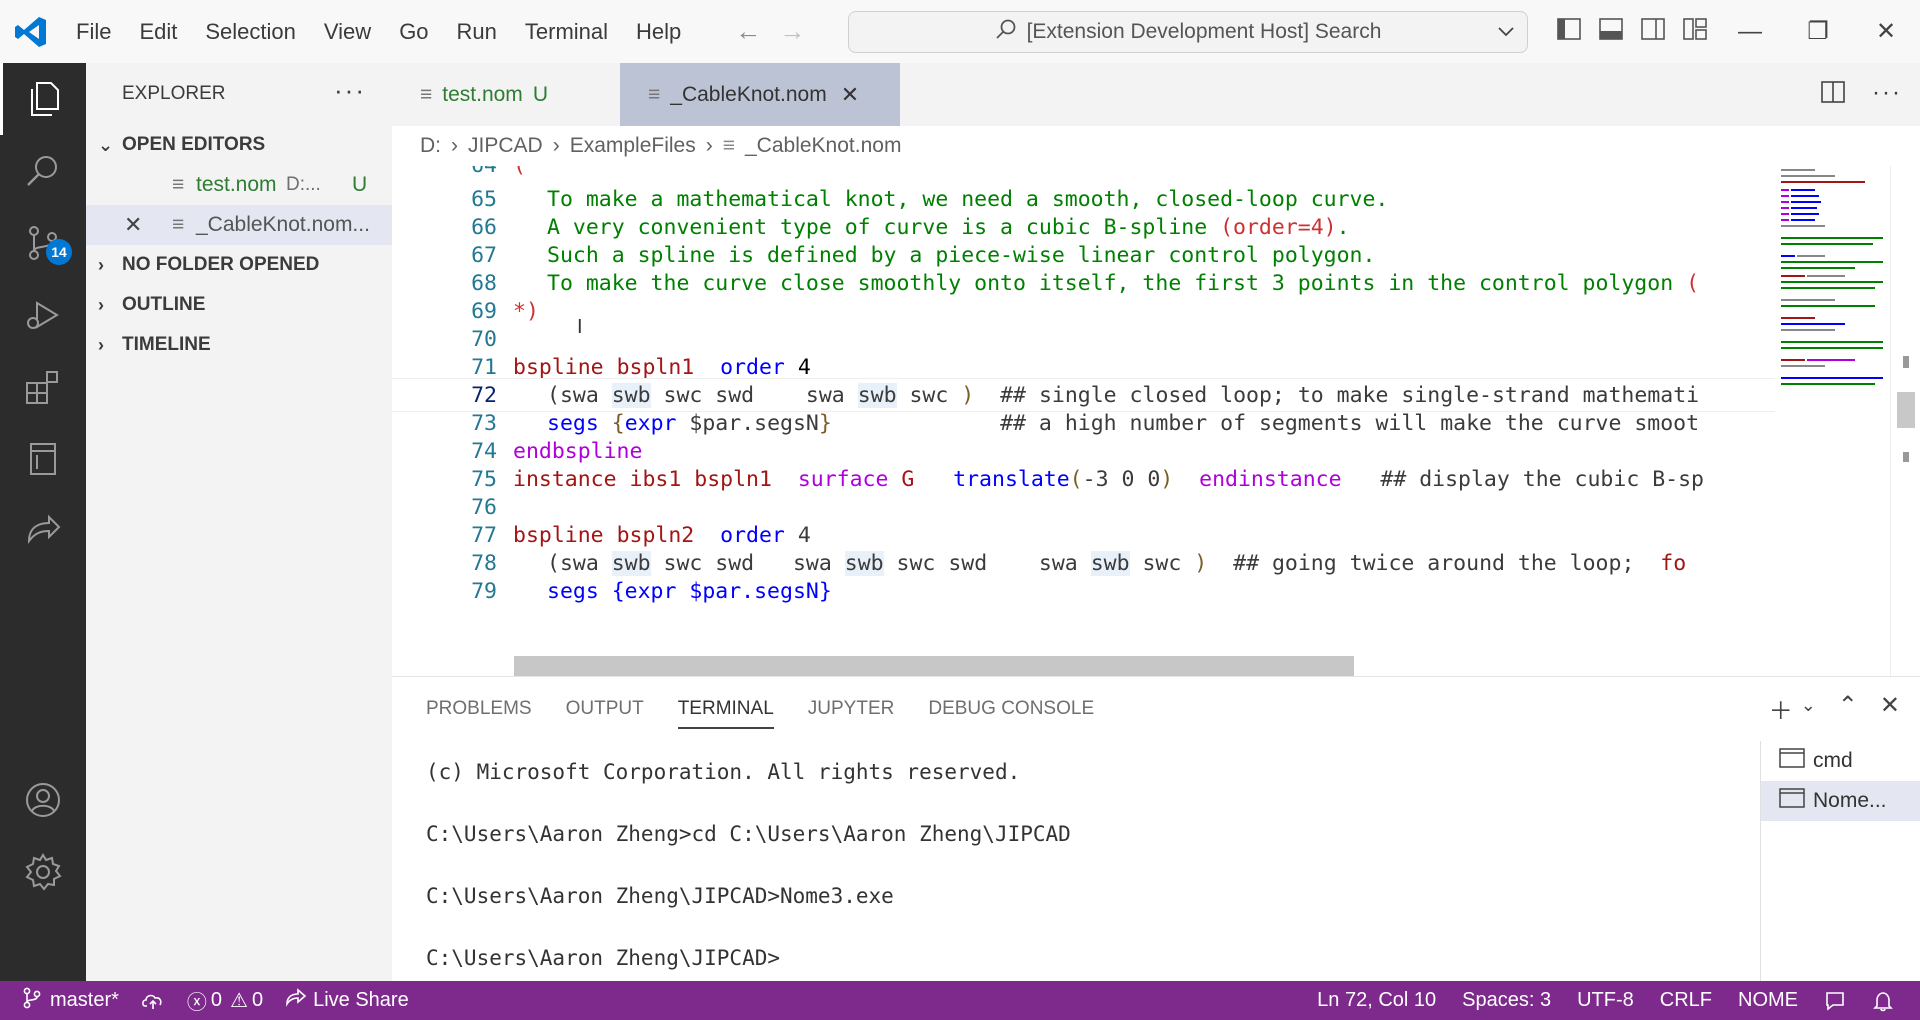  Describe the element at coordinates (505, 146) in the screenshot. I see `breadcrumb-folder: JIPCAD` at that location.